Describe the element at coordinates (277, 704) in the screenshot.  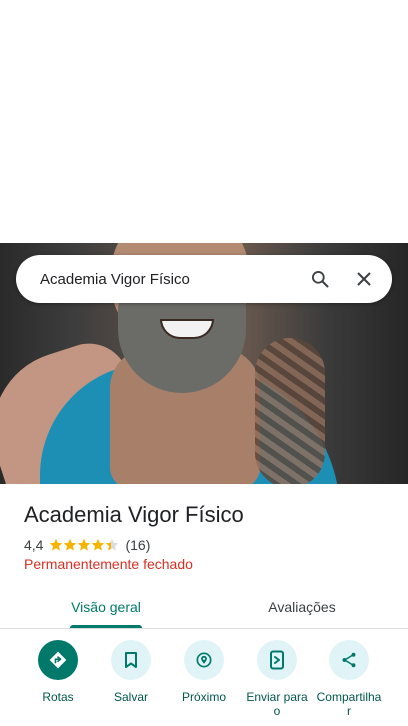
I see `send-to-phone-label: Enviar para o` at that location.